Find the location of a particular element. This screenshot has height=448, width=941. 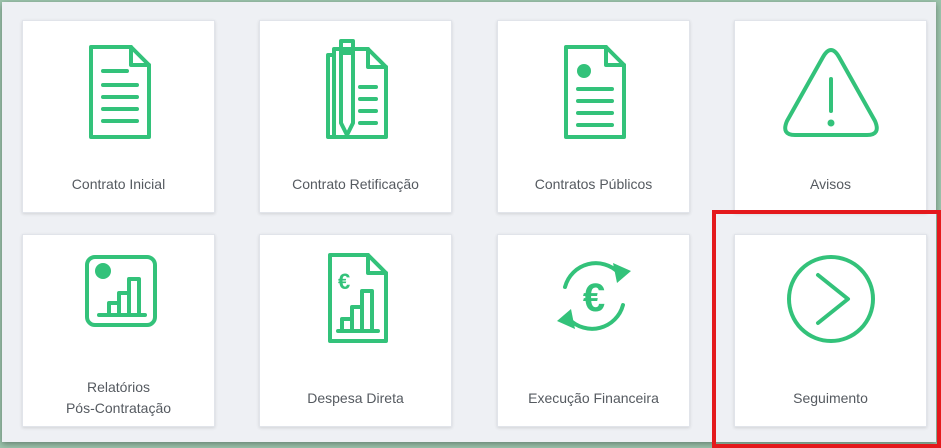

tile-label: Despesa Direta is located at coordinates (355, 398).